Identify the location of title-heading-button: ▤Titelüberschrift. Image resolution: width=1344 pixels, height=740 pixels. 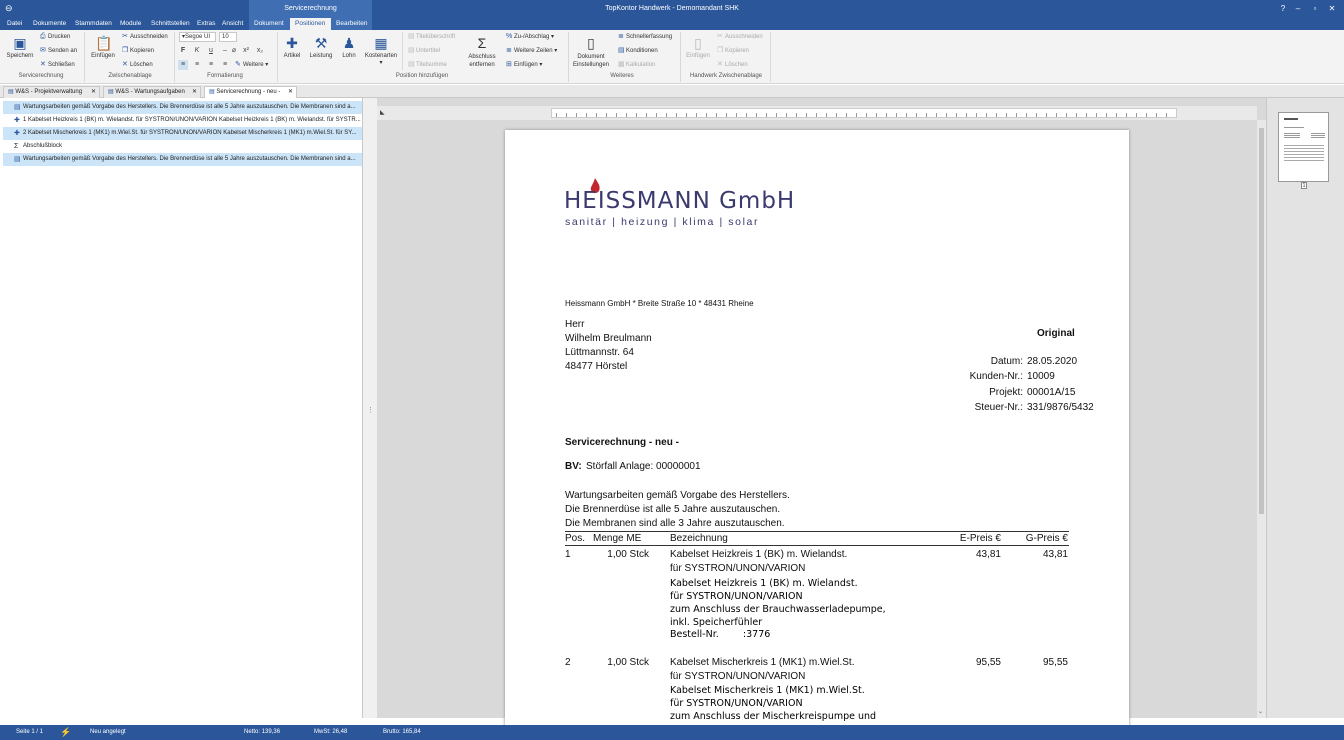
(431, 37).